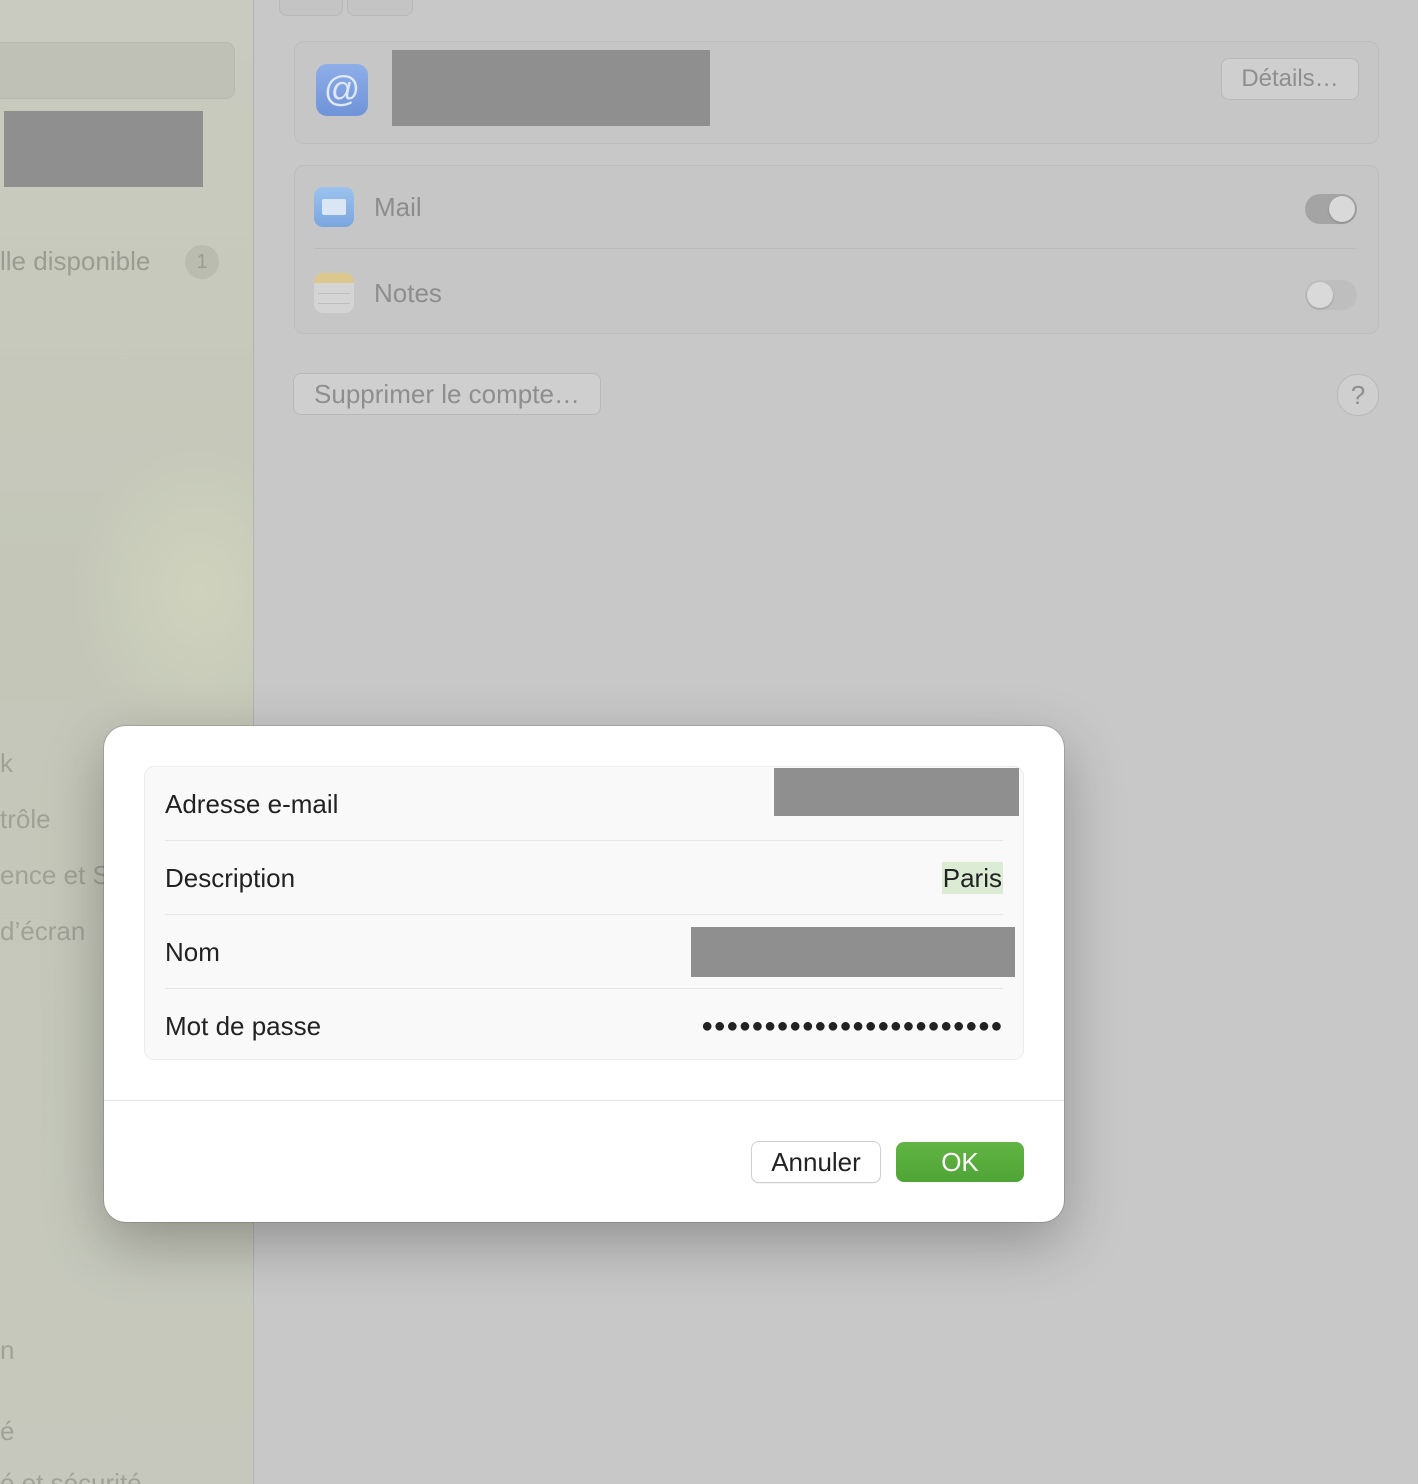 The height and width of the screenshot is (1484, 1418). Describe the element at coordinates (334, 293) in the screenshot. I see `notes-app-icon` at that location.